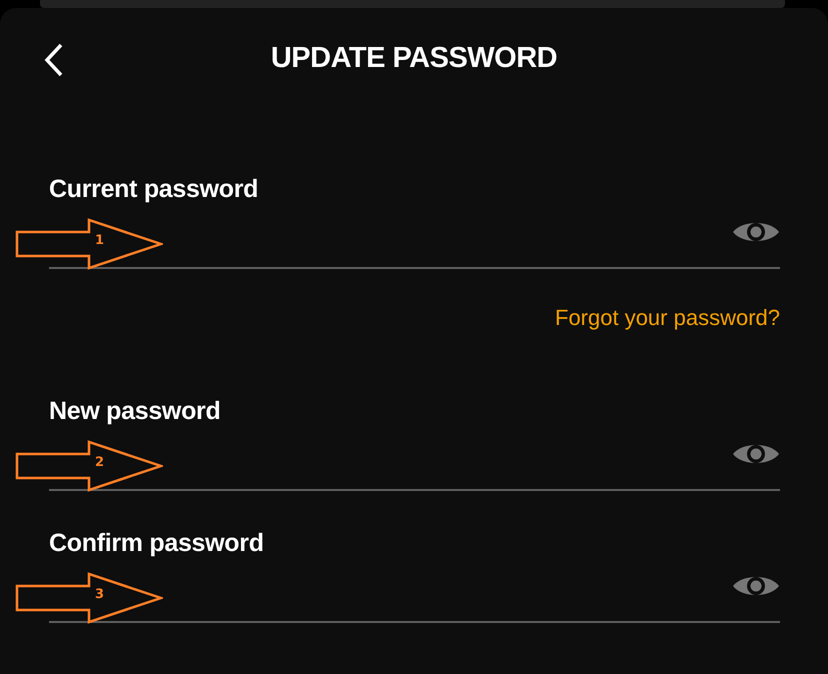 The height and width of the screenshot is (674, 828). What do you see at coordinates (414, 58) in the screenshot?
I see `page-title: UPDATE PASSWORD` at bounding box center [414, 58].